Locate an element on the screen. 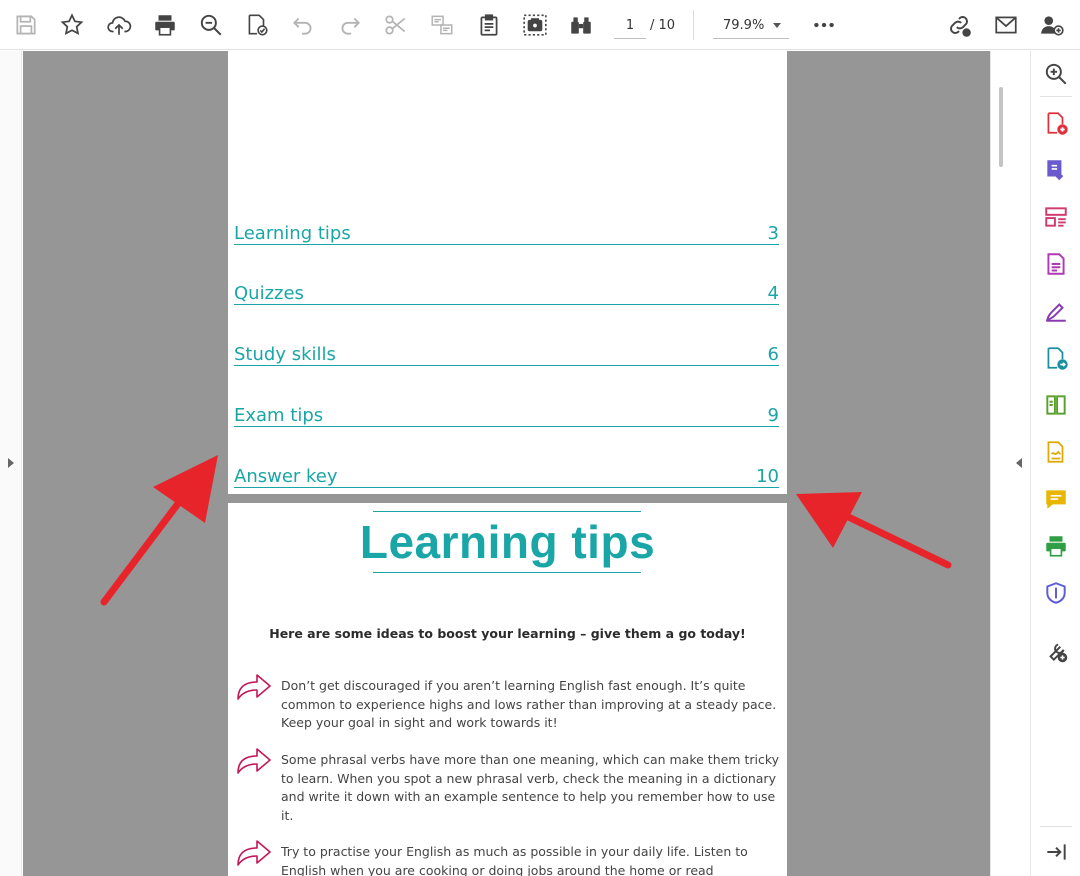  organize-pages-icon is located at coordinates (1056, 217).